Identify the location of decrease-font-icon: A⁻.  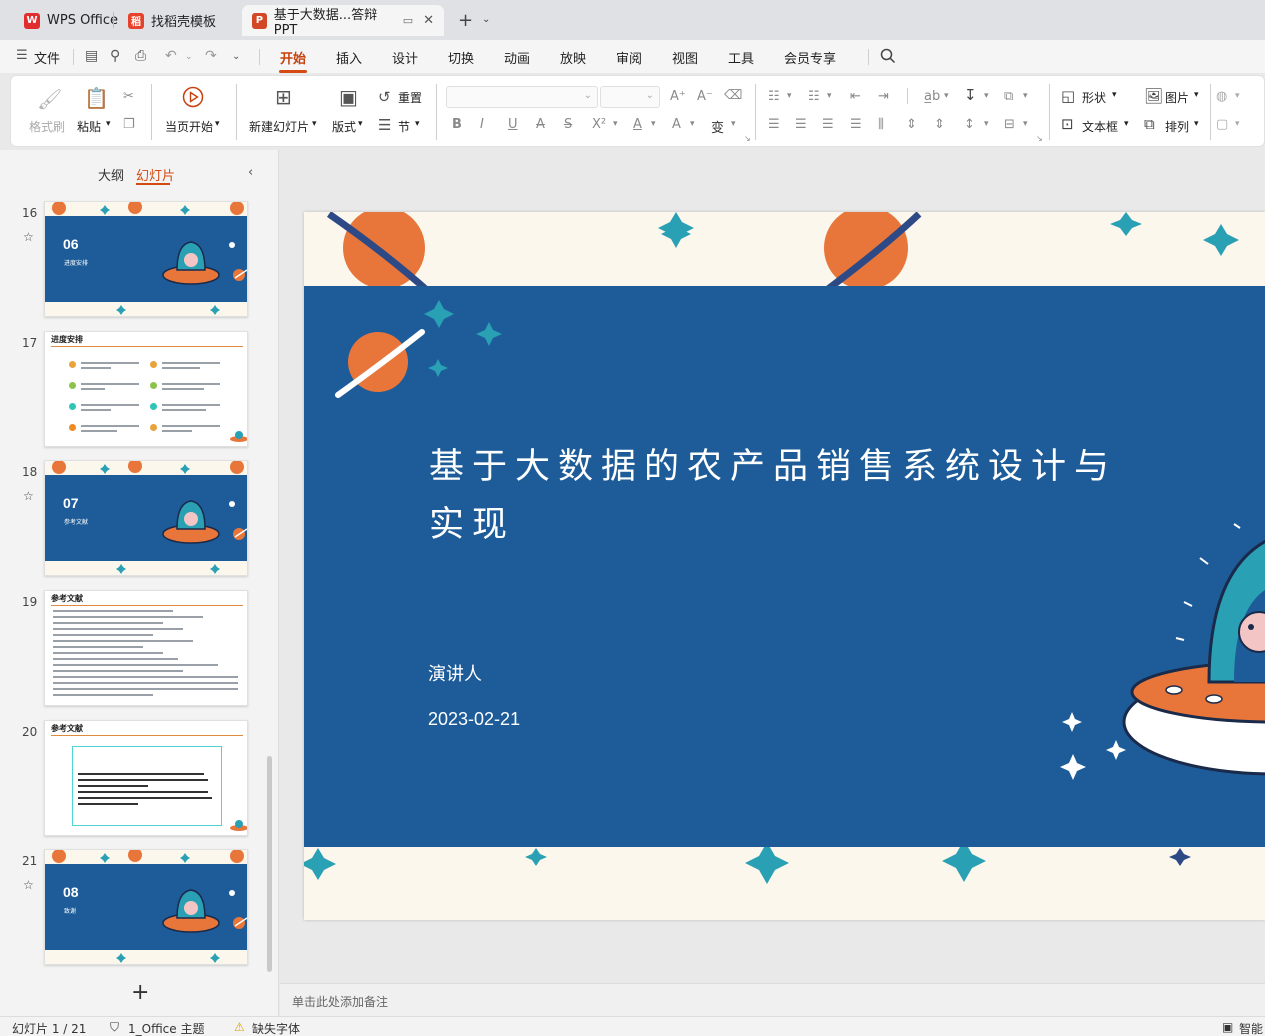
(705, 96).